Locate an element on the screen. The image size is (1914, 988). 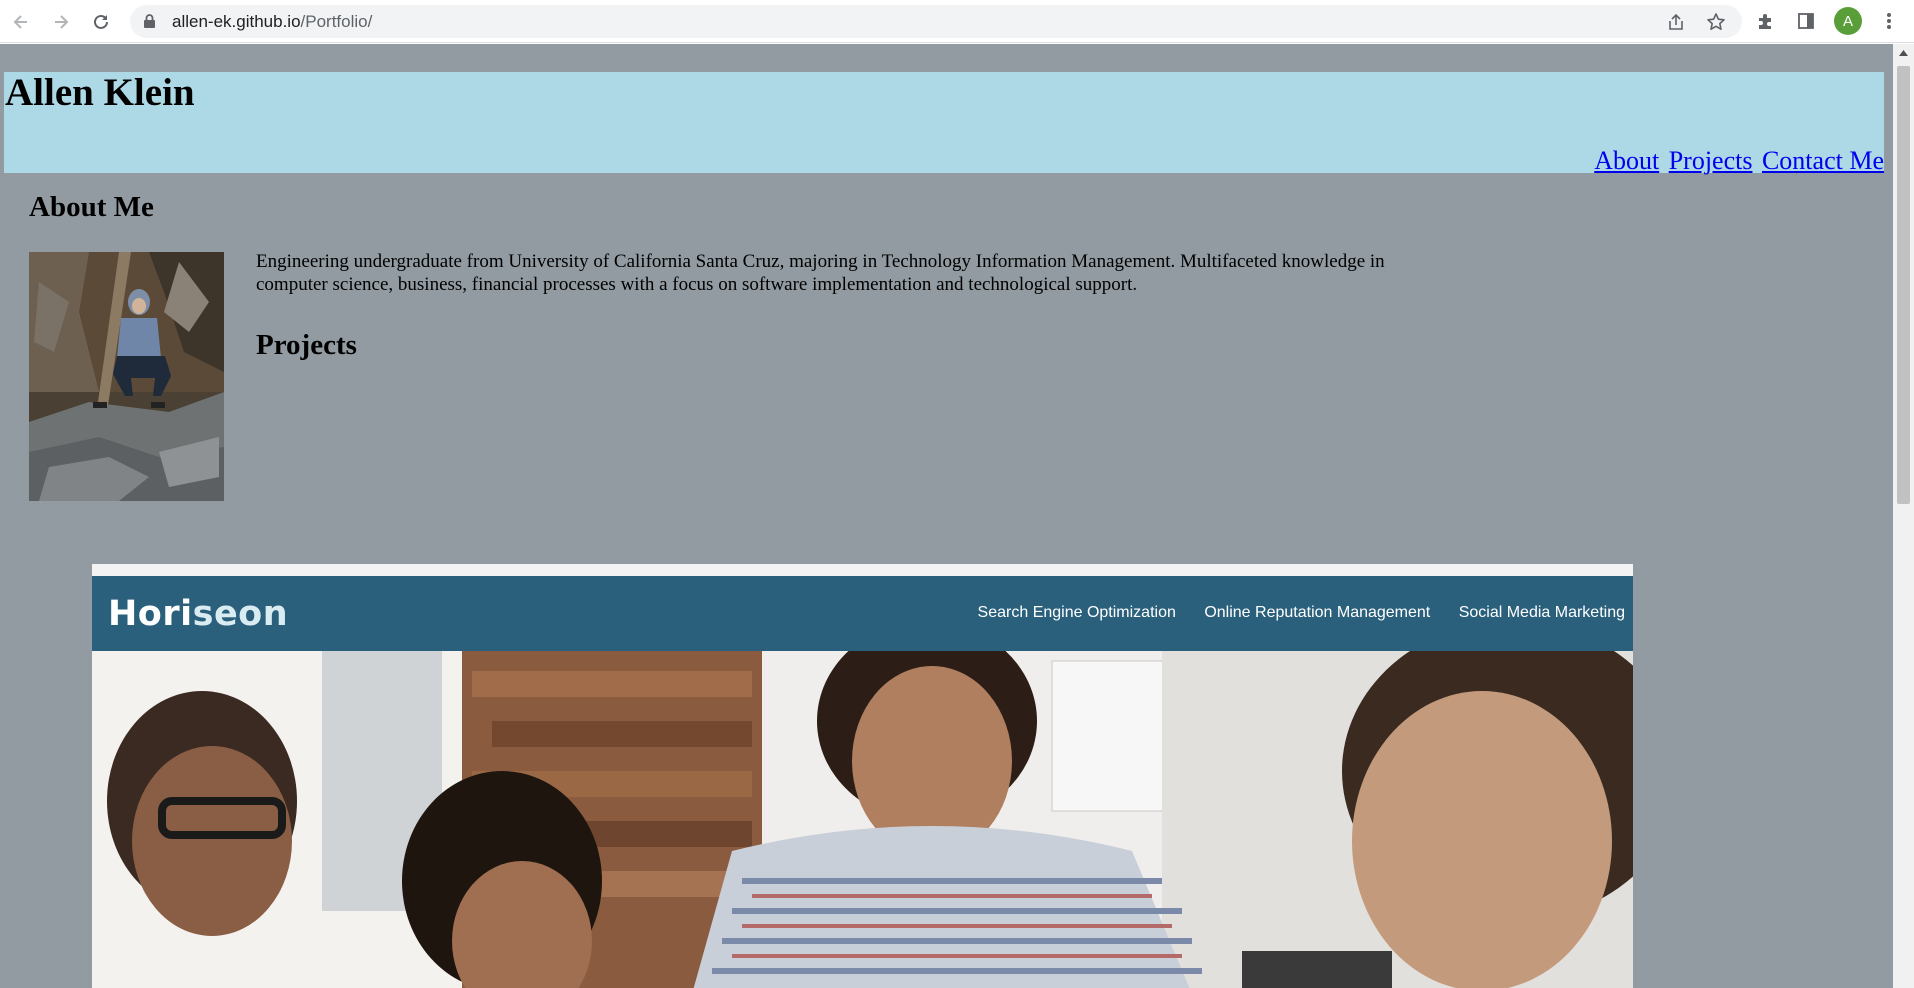
side-panel-icon is located at coordinates (1806, 21).